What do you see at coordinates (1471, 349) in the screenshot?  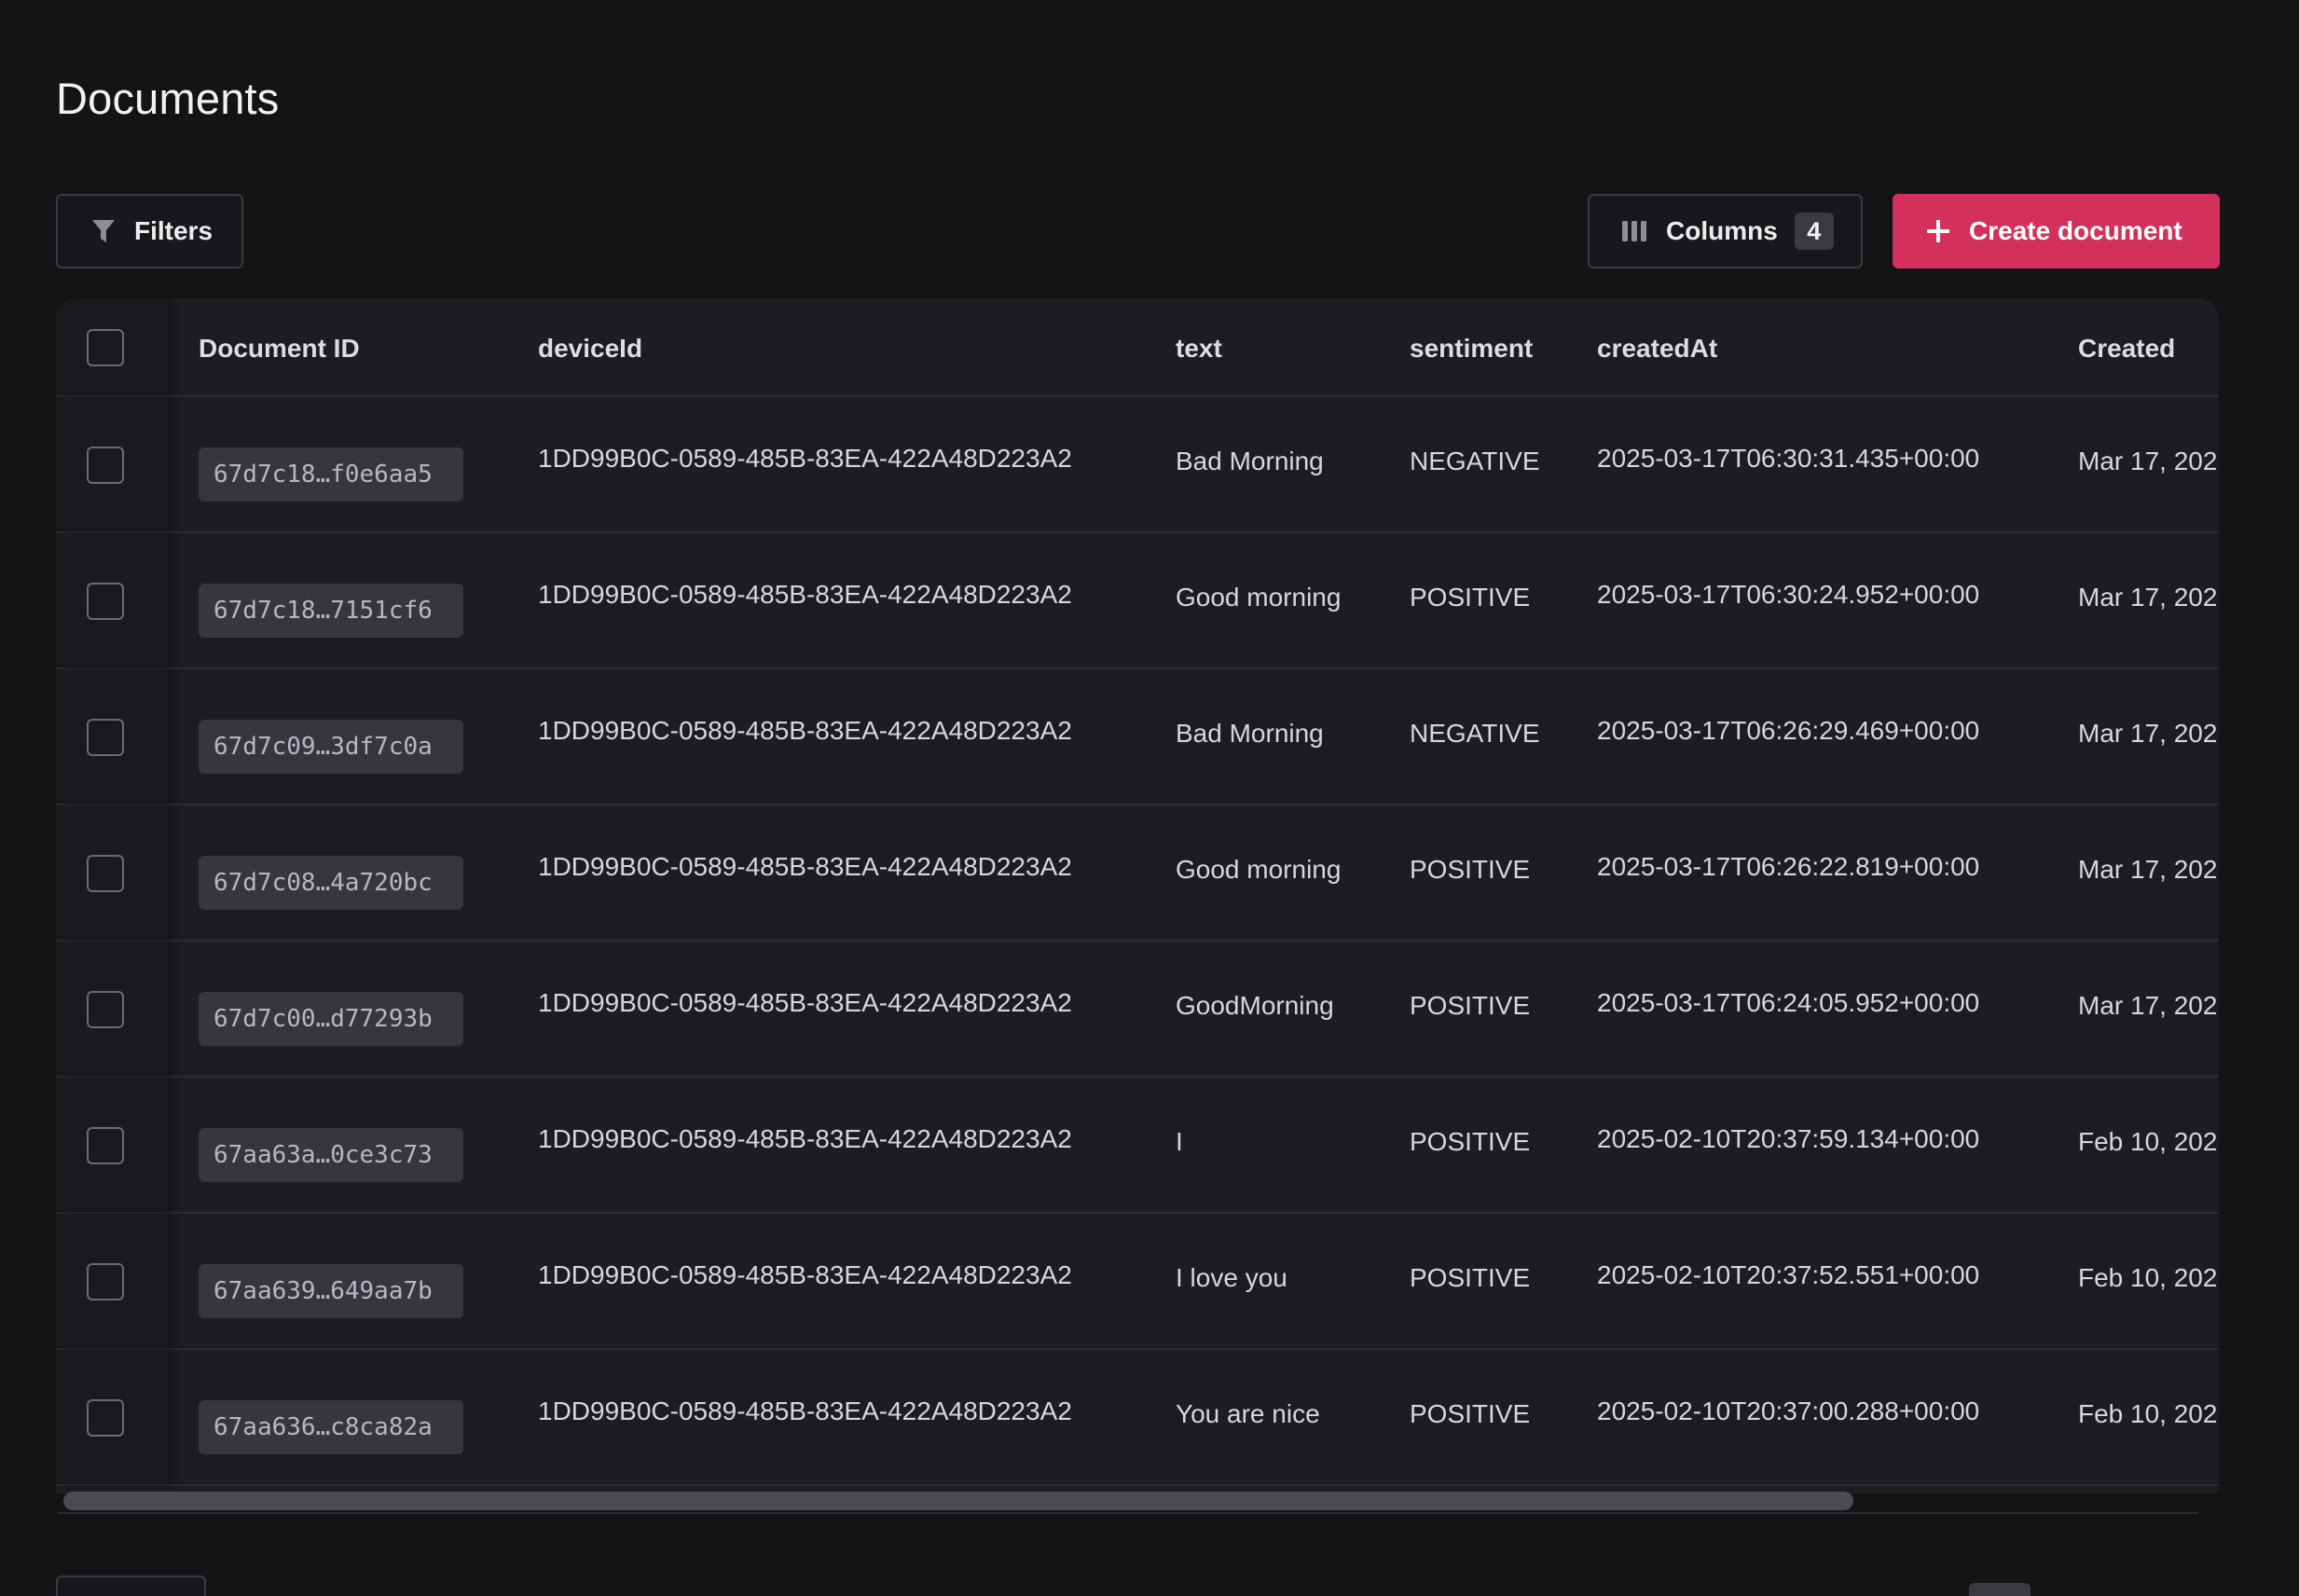 I see `column-header-sentiment: sentiment` at bounding box center [1471, 349].